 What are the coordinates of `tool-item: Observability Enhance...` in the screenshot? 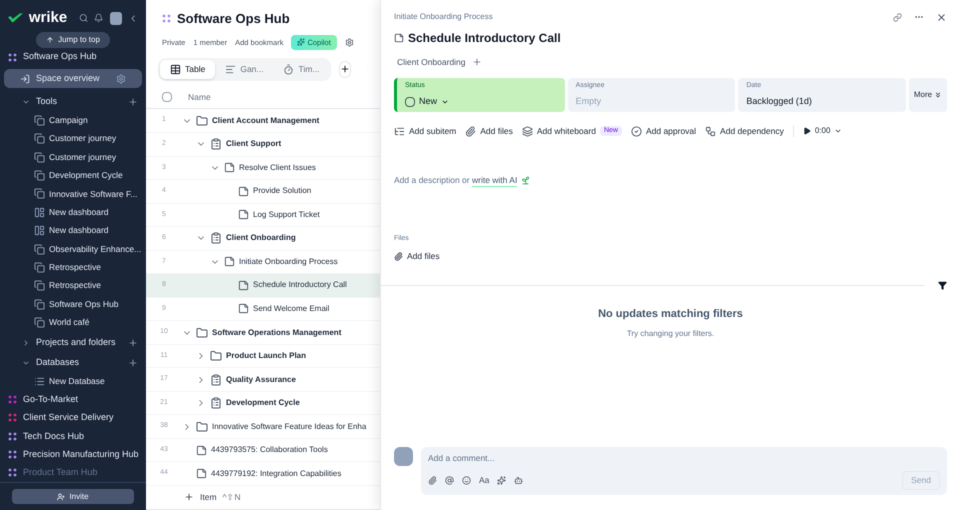 It's located at (73, 249).